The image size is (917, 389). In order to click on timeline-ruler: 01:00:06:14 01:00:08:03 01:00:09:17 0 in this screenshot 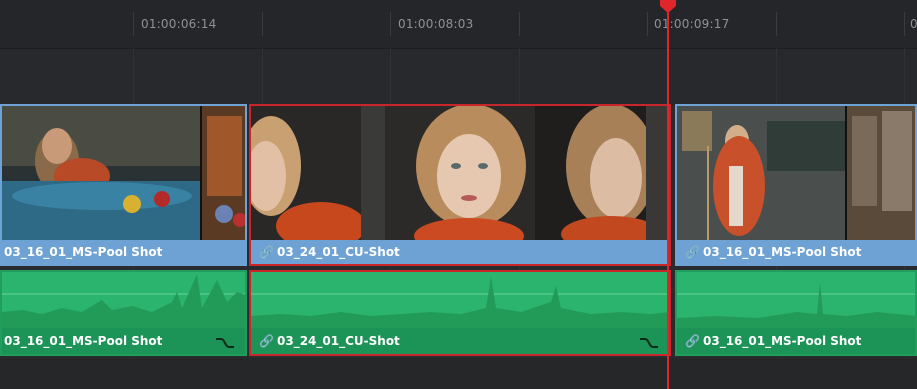, I will do `click(458, 24)`.